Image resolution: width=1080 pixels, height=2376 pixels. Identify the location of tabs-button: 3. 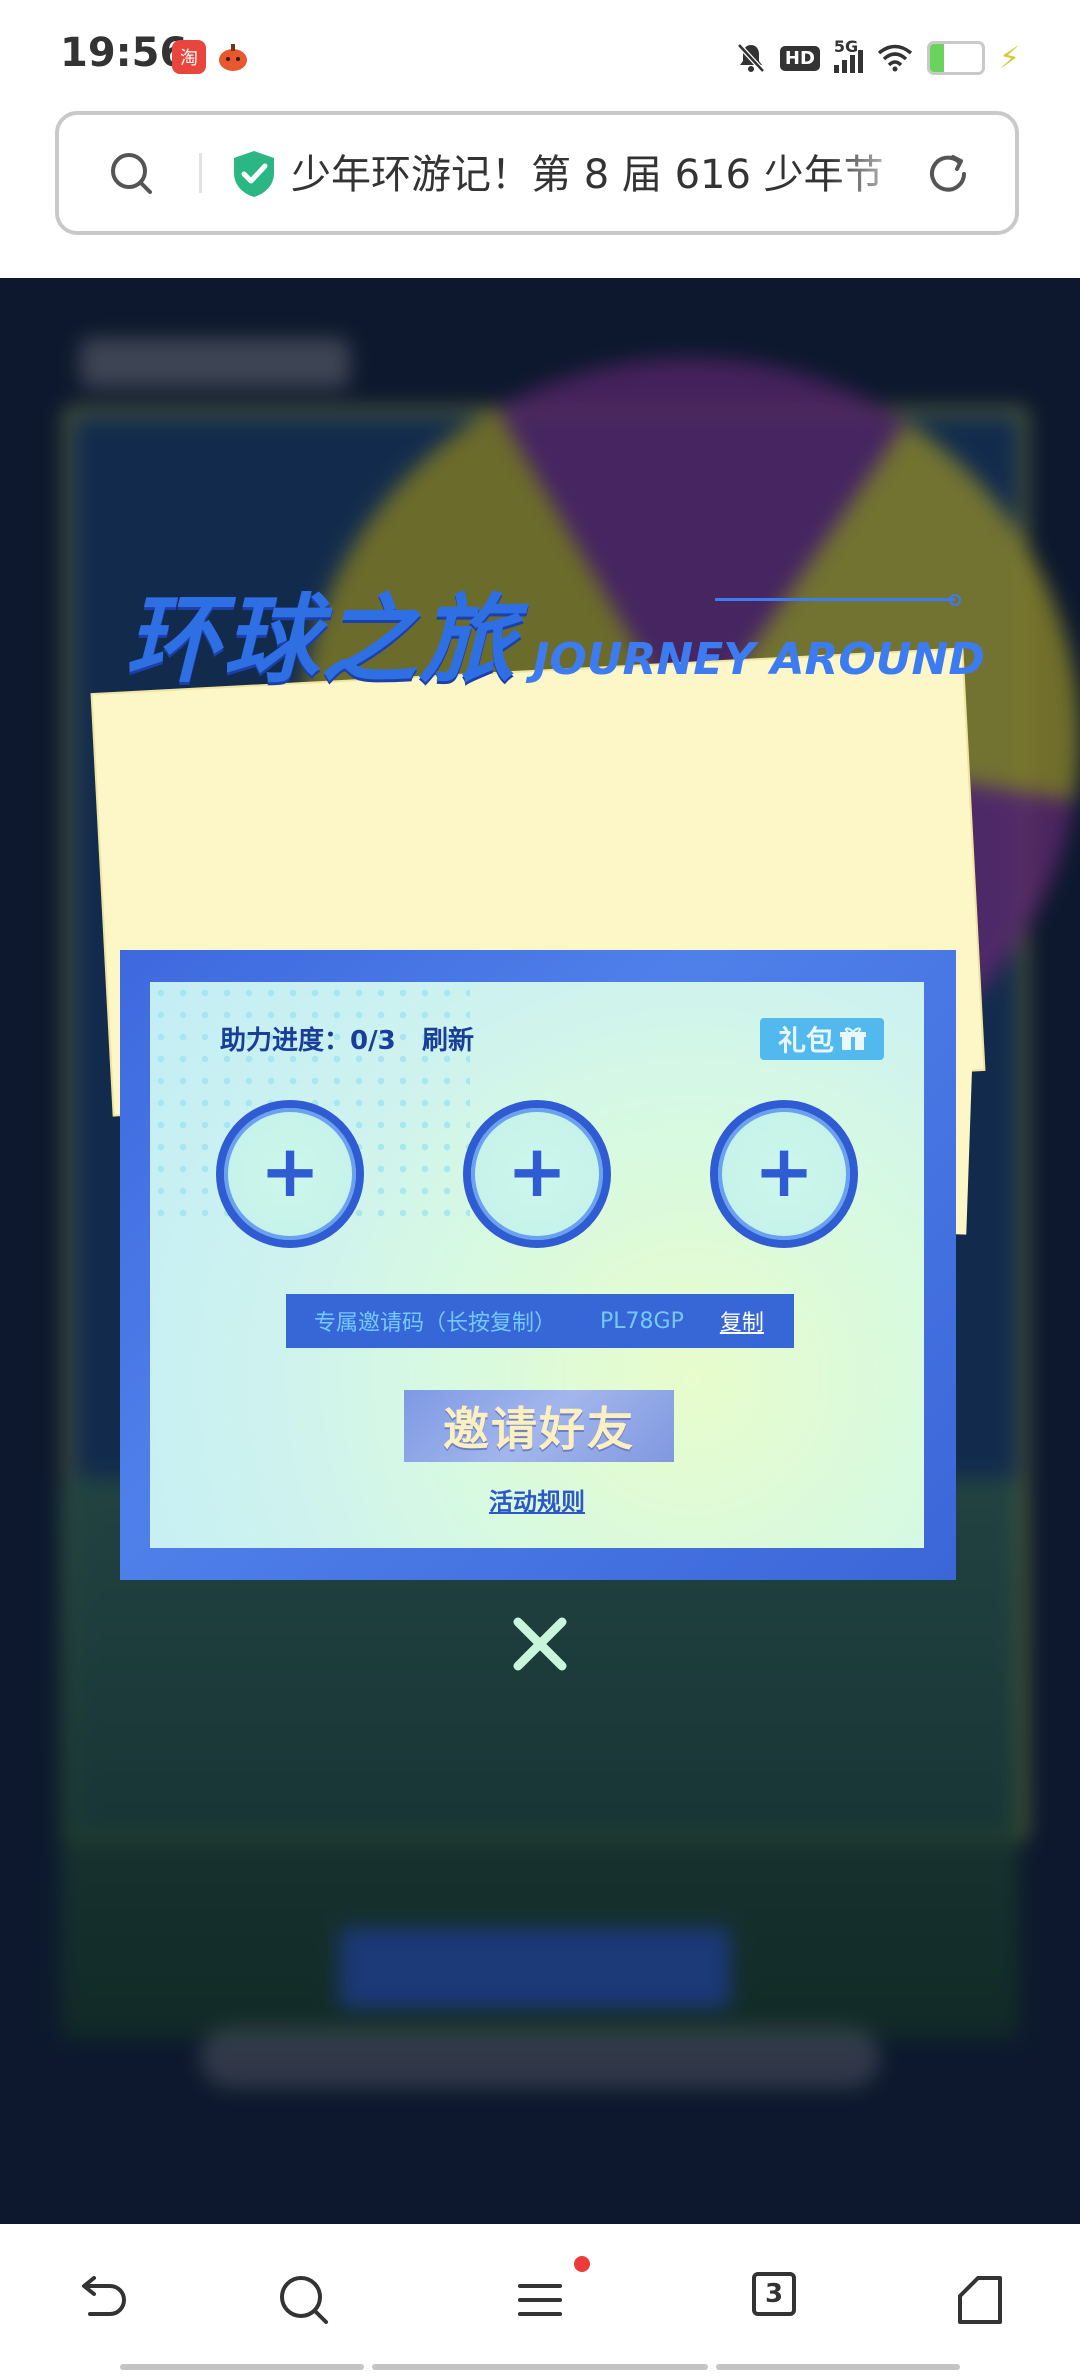
(774, 2294).